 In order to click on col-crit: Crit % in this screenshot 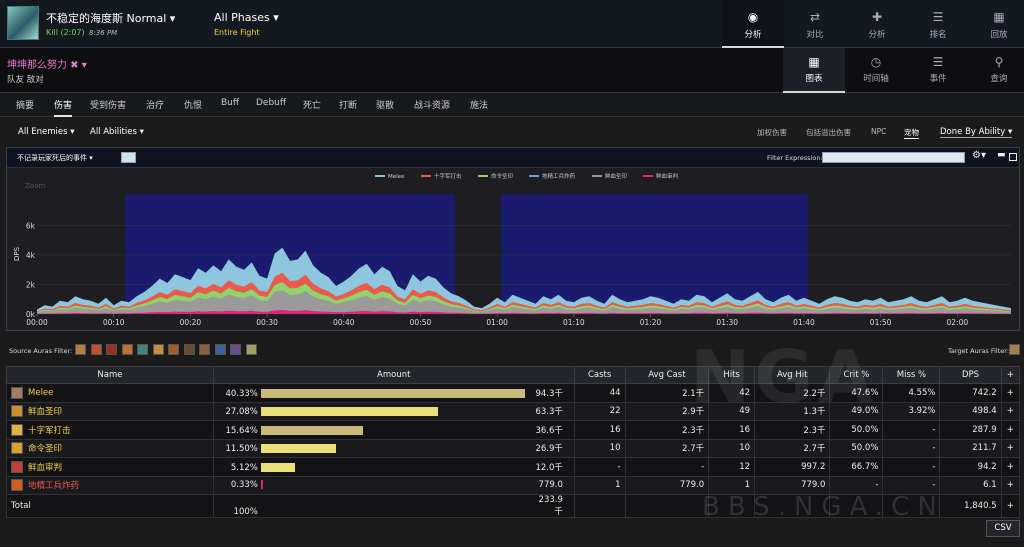, I will do `click(856, 375)`.